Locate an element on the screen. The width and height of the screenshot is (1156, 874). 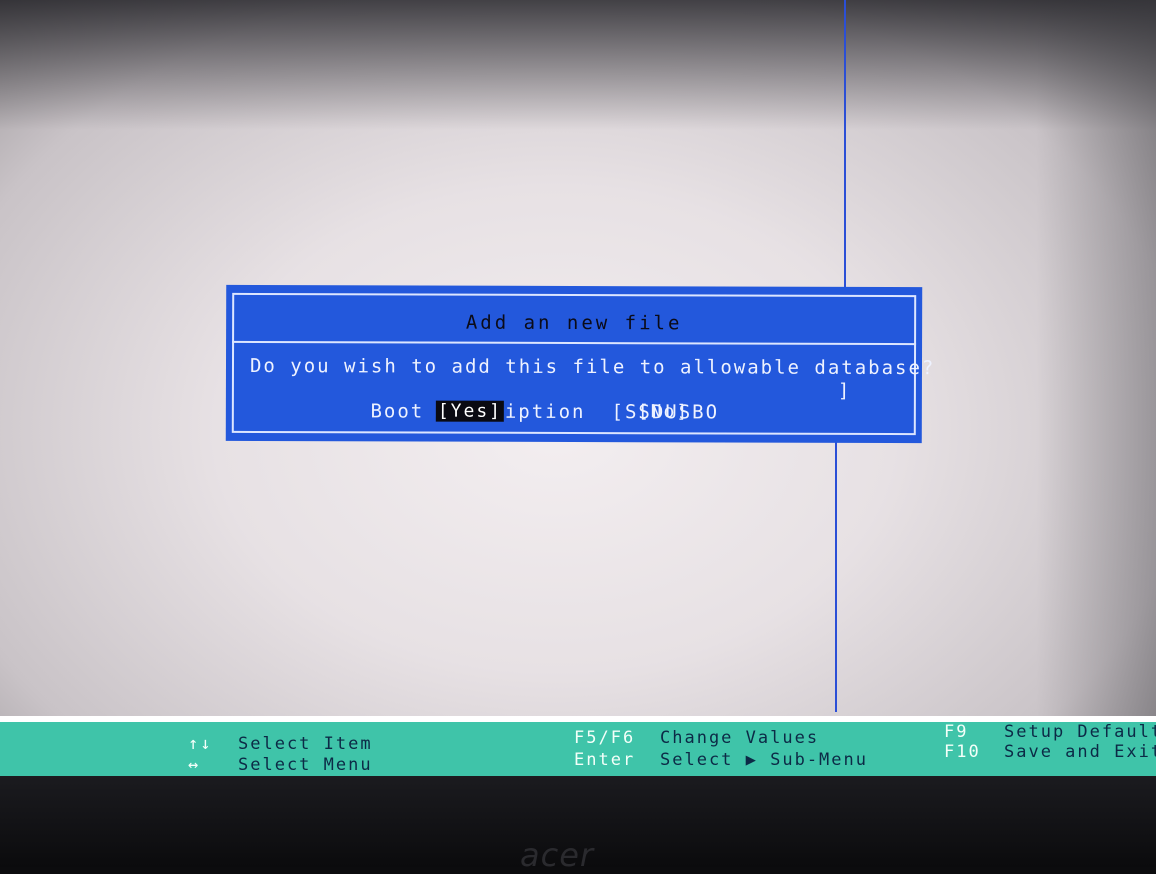
up-down-arrows-icon: ↑↓ is located at coordinates (200, 744).